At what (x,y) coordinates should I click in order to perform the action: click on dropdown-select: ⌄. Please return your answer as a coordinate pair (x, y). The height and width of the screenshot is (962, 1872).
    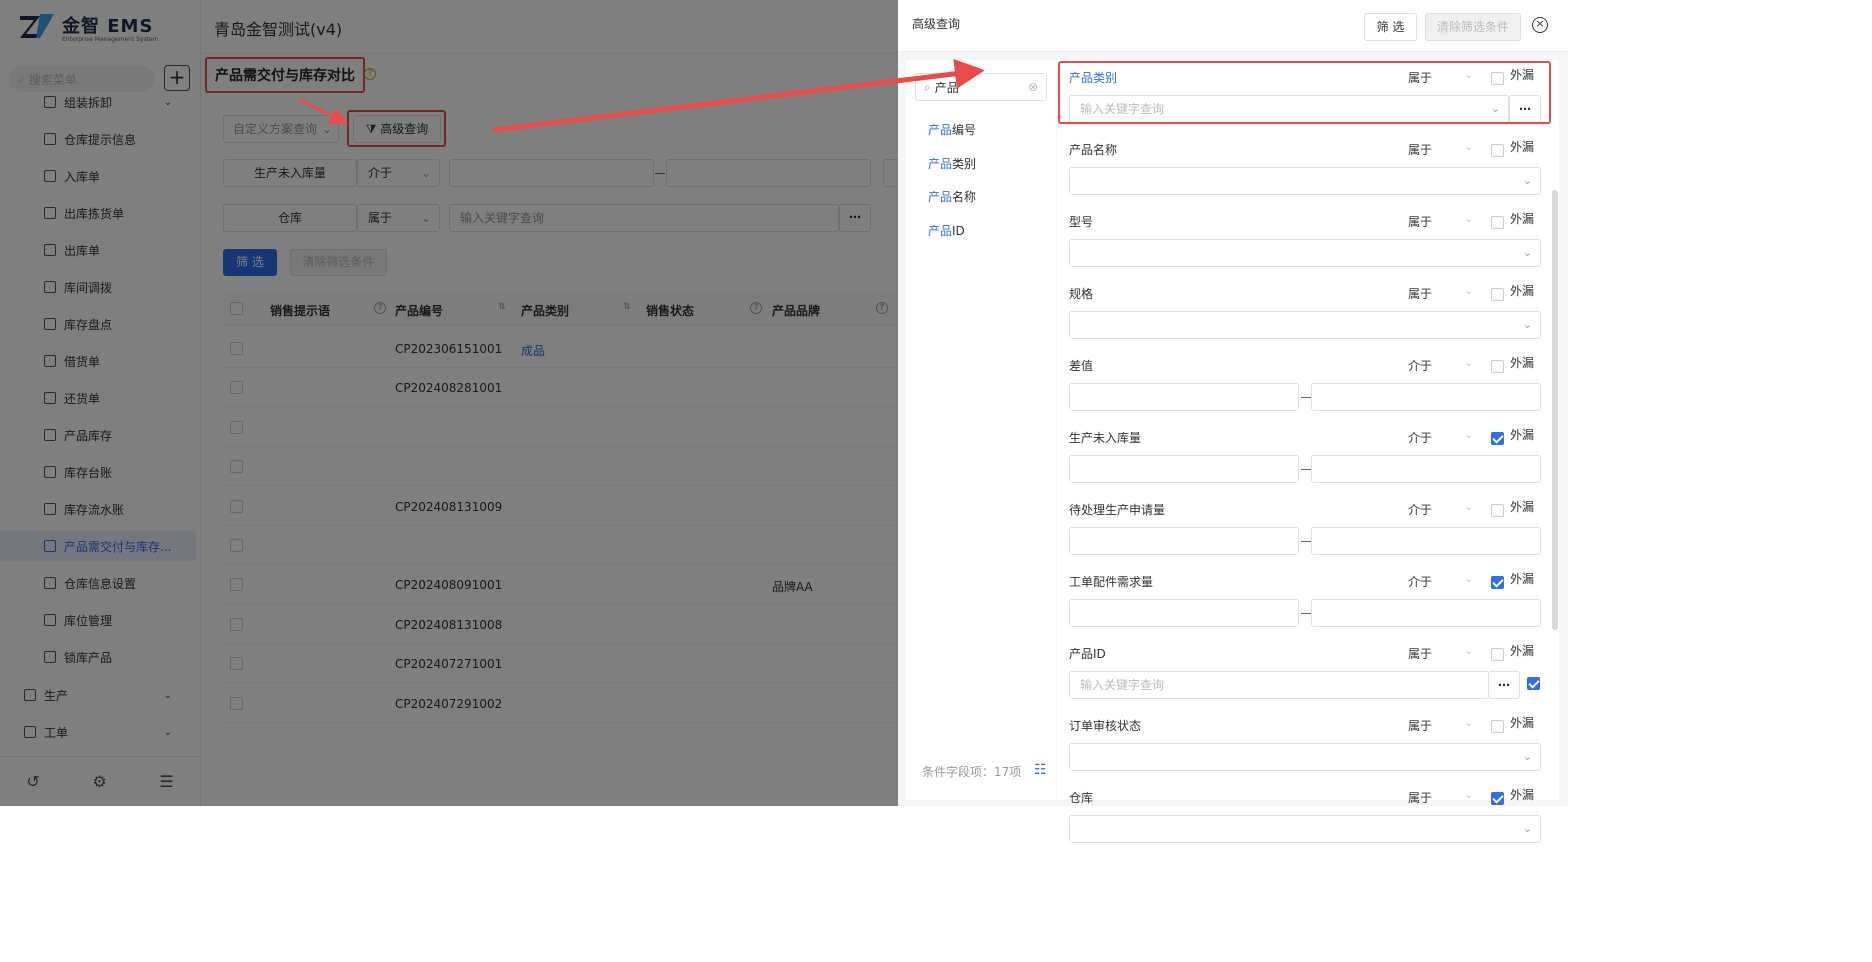
    Looking at the image, I should click on (1305, 829).